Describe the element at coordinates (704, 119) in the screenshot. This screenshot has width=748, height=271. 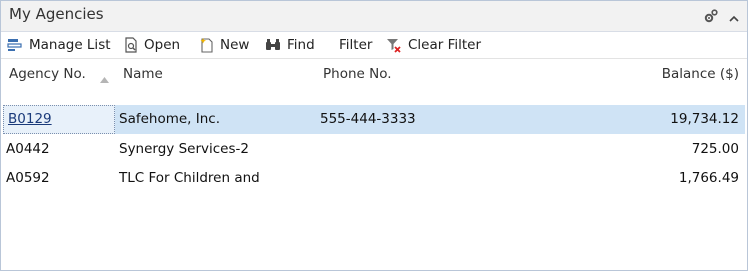
I see `balance-cell: 19,734.12` at that location.